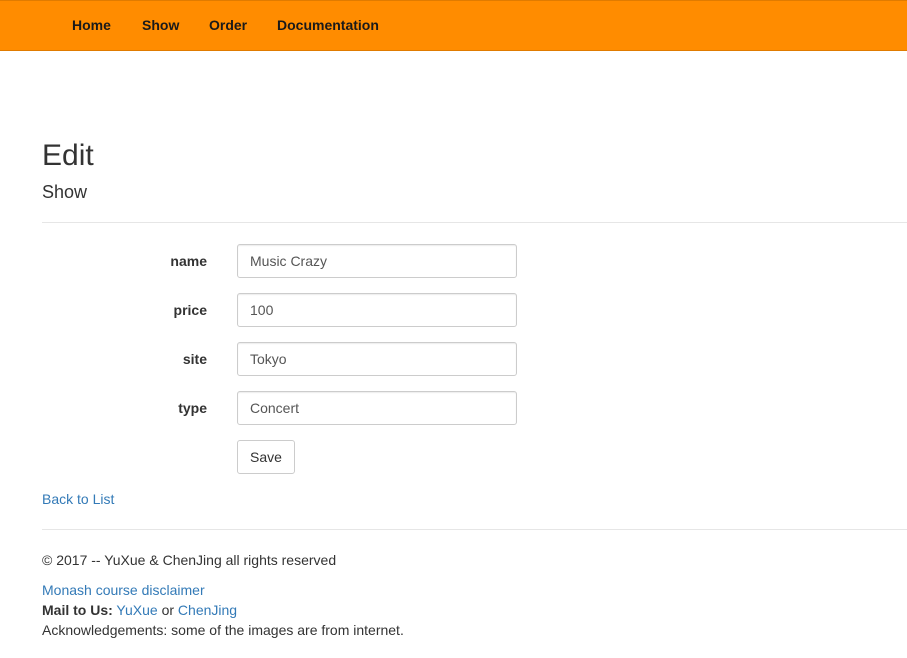 This screenshot has width=907, height=658. Describe the element at coordinates (77, 610) in the screenshot. I see `mail-label: Mail to Us:` at that location.